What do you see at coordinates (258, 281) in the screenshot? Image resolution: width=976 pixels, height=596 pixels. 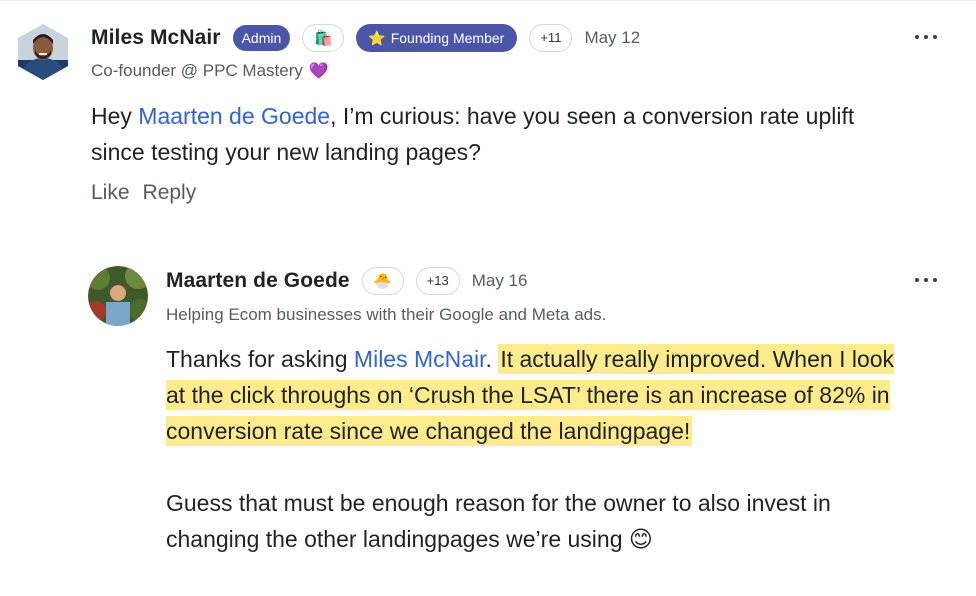 I see `author-name: Maarten de Goede` at bounding box center [258, 281].